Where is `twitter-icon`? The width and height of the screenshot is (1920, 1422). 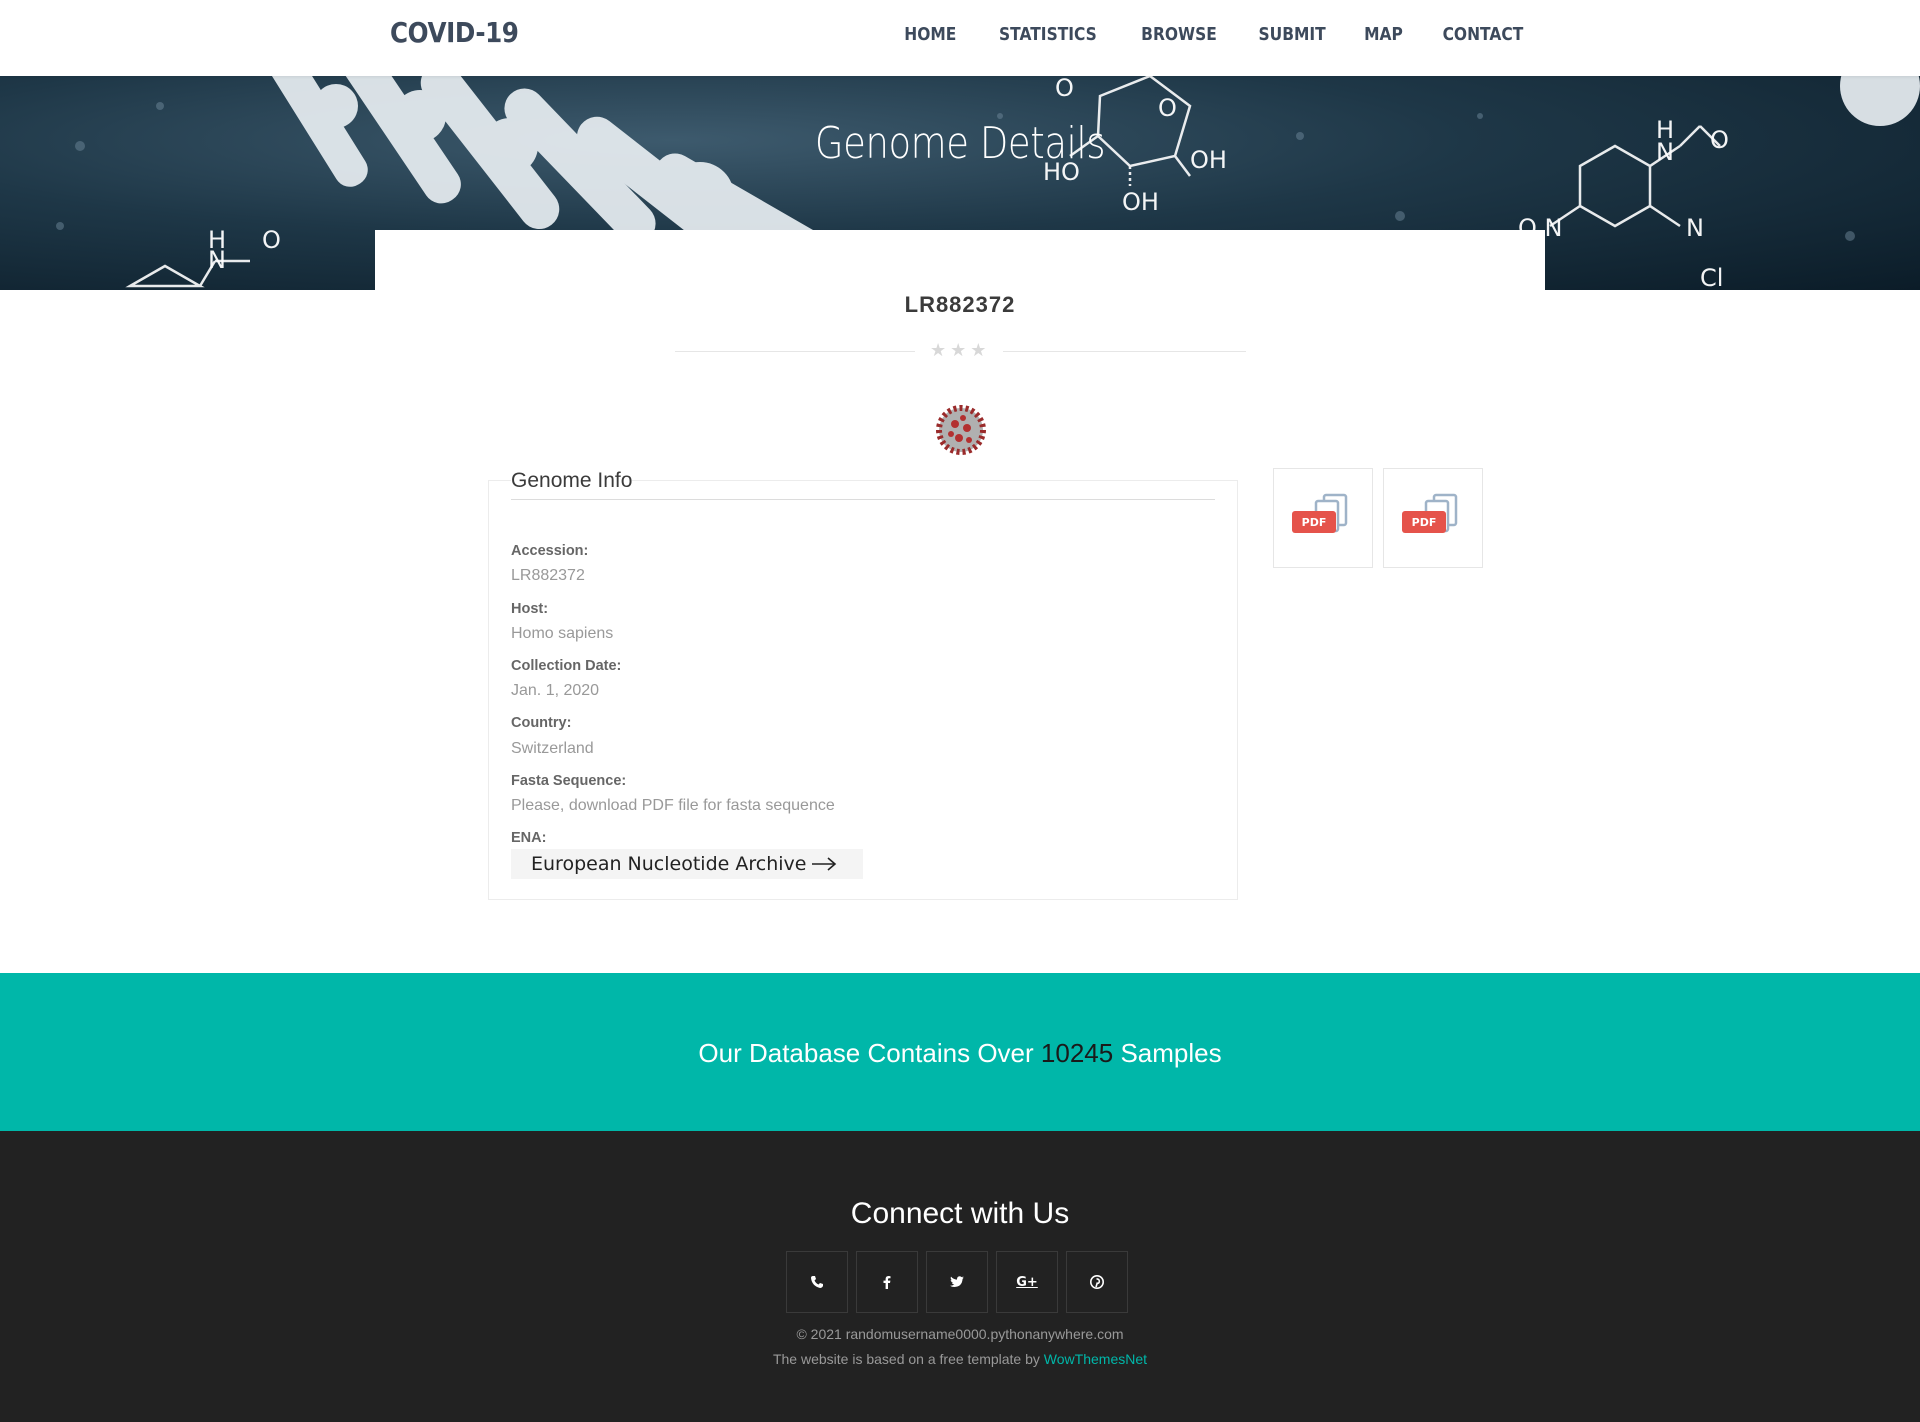
twitter-icon is located at coordinates (957, 1282).